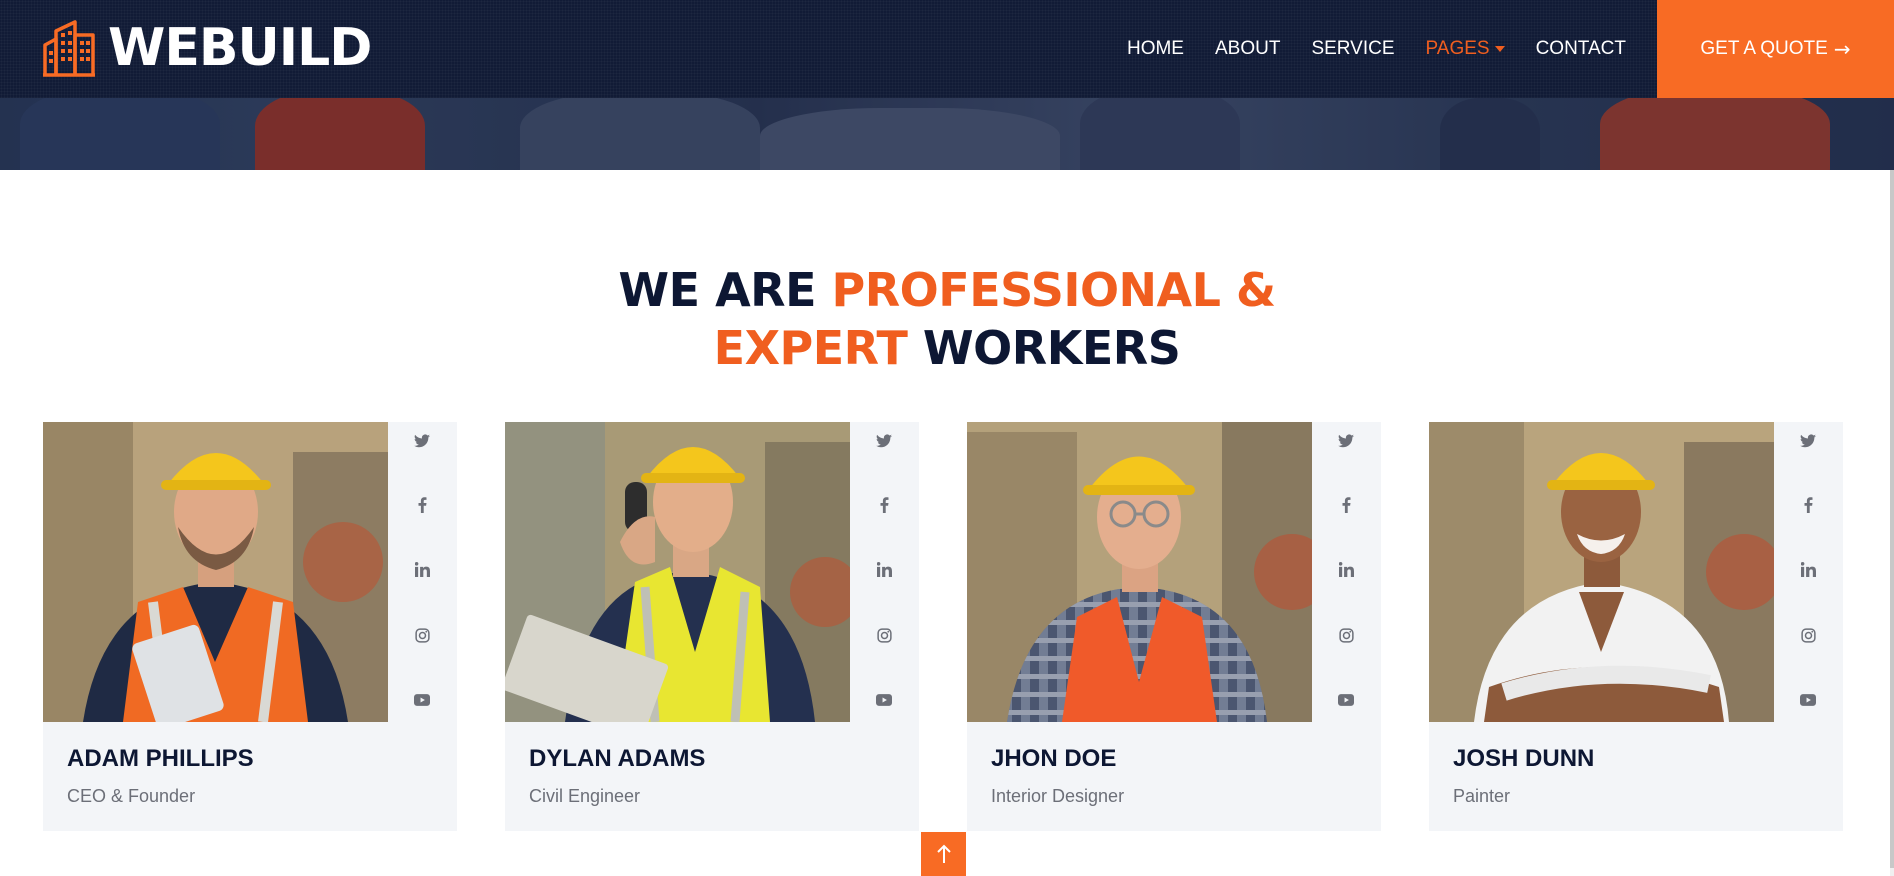 This screenshot has width=1894, height=876. Describe the element at coordinates (1482, 796) in the screenshot. I see `member-role: Painter` at that location.